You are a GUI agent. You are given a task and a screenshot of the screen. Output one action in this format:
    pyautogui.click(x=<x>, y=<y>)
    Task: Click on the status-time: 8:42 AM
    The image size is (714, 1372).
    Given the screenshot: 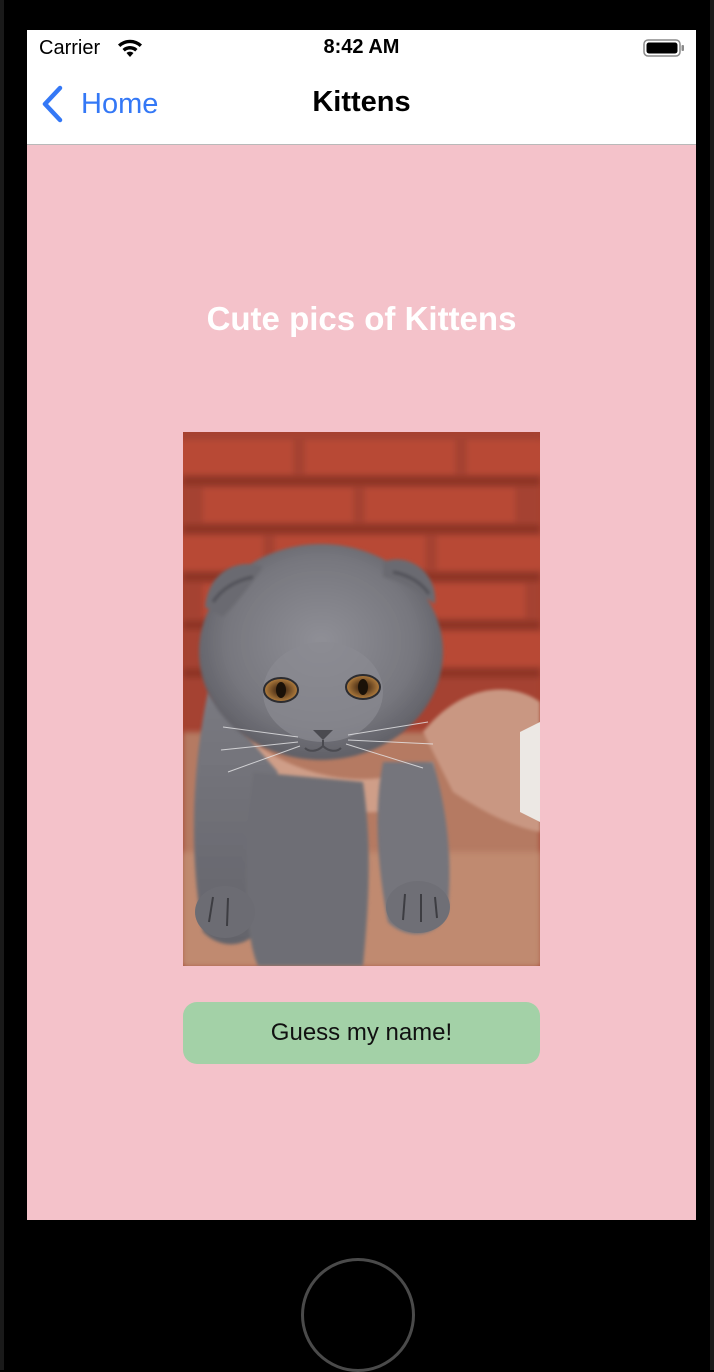 What is the action you would take?
    pyautogui.click(x=361, y=47)
    